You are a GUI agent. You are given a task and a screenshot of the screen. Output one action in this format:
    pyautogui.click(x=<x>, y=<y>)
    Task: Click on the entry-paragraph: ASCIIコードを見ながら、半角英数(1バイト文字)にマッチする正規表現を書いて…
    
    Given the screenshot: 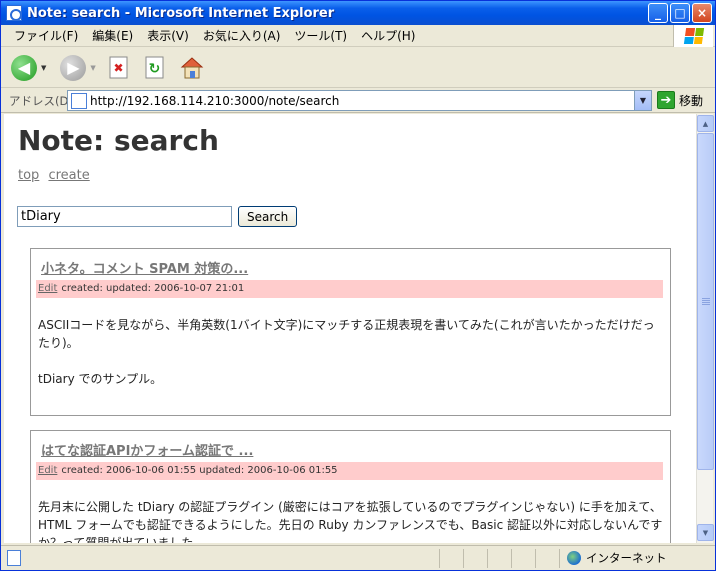 What is the action you would take?
    pyautogui.click(x=346, y=334)
    